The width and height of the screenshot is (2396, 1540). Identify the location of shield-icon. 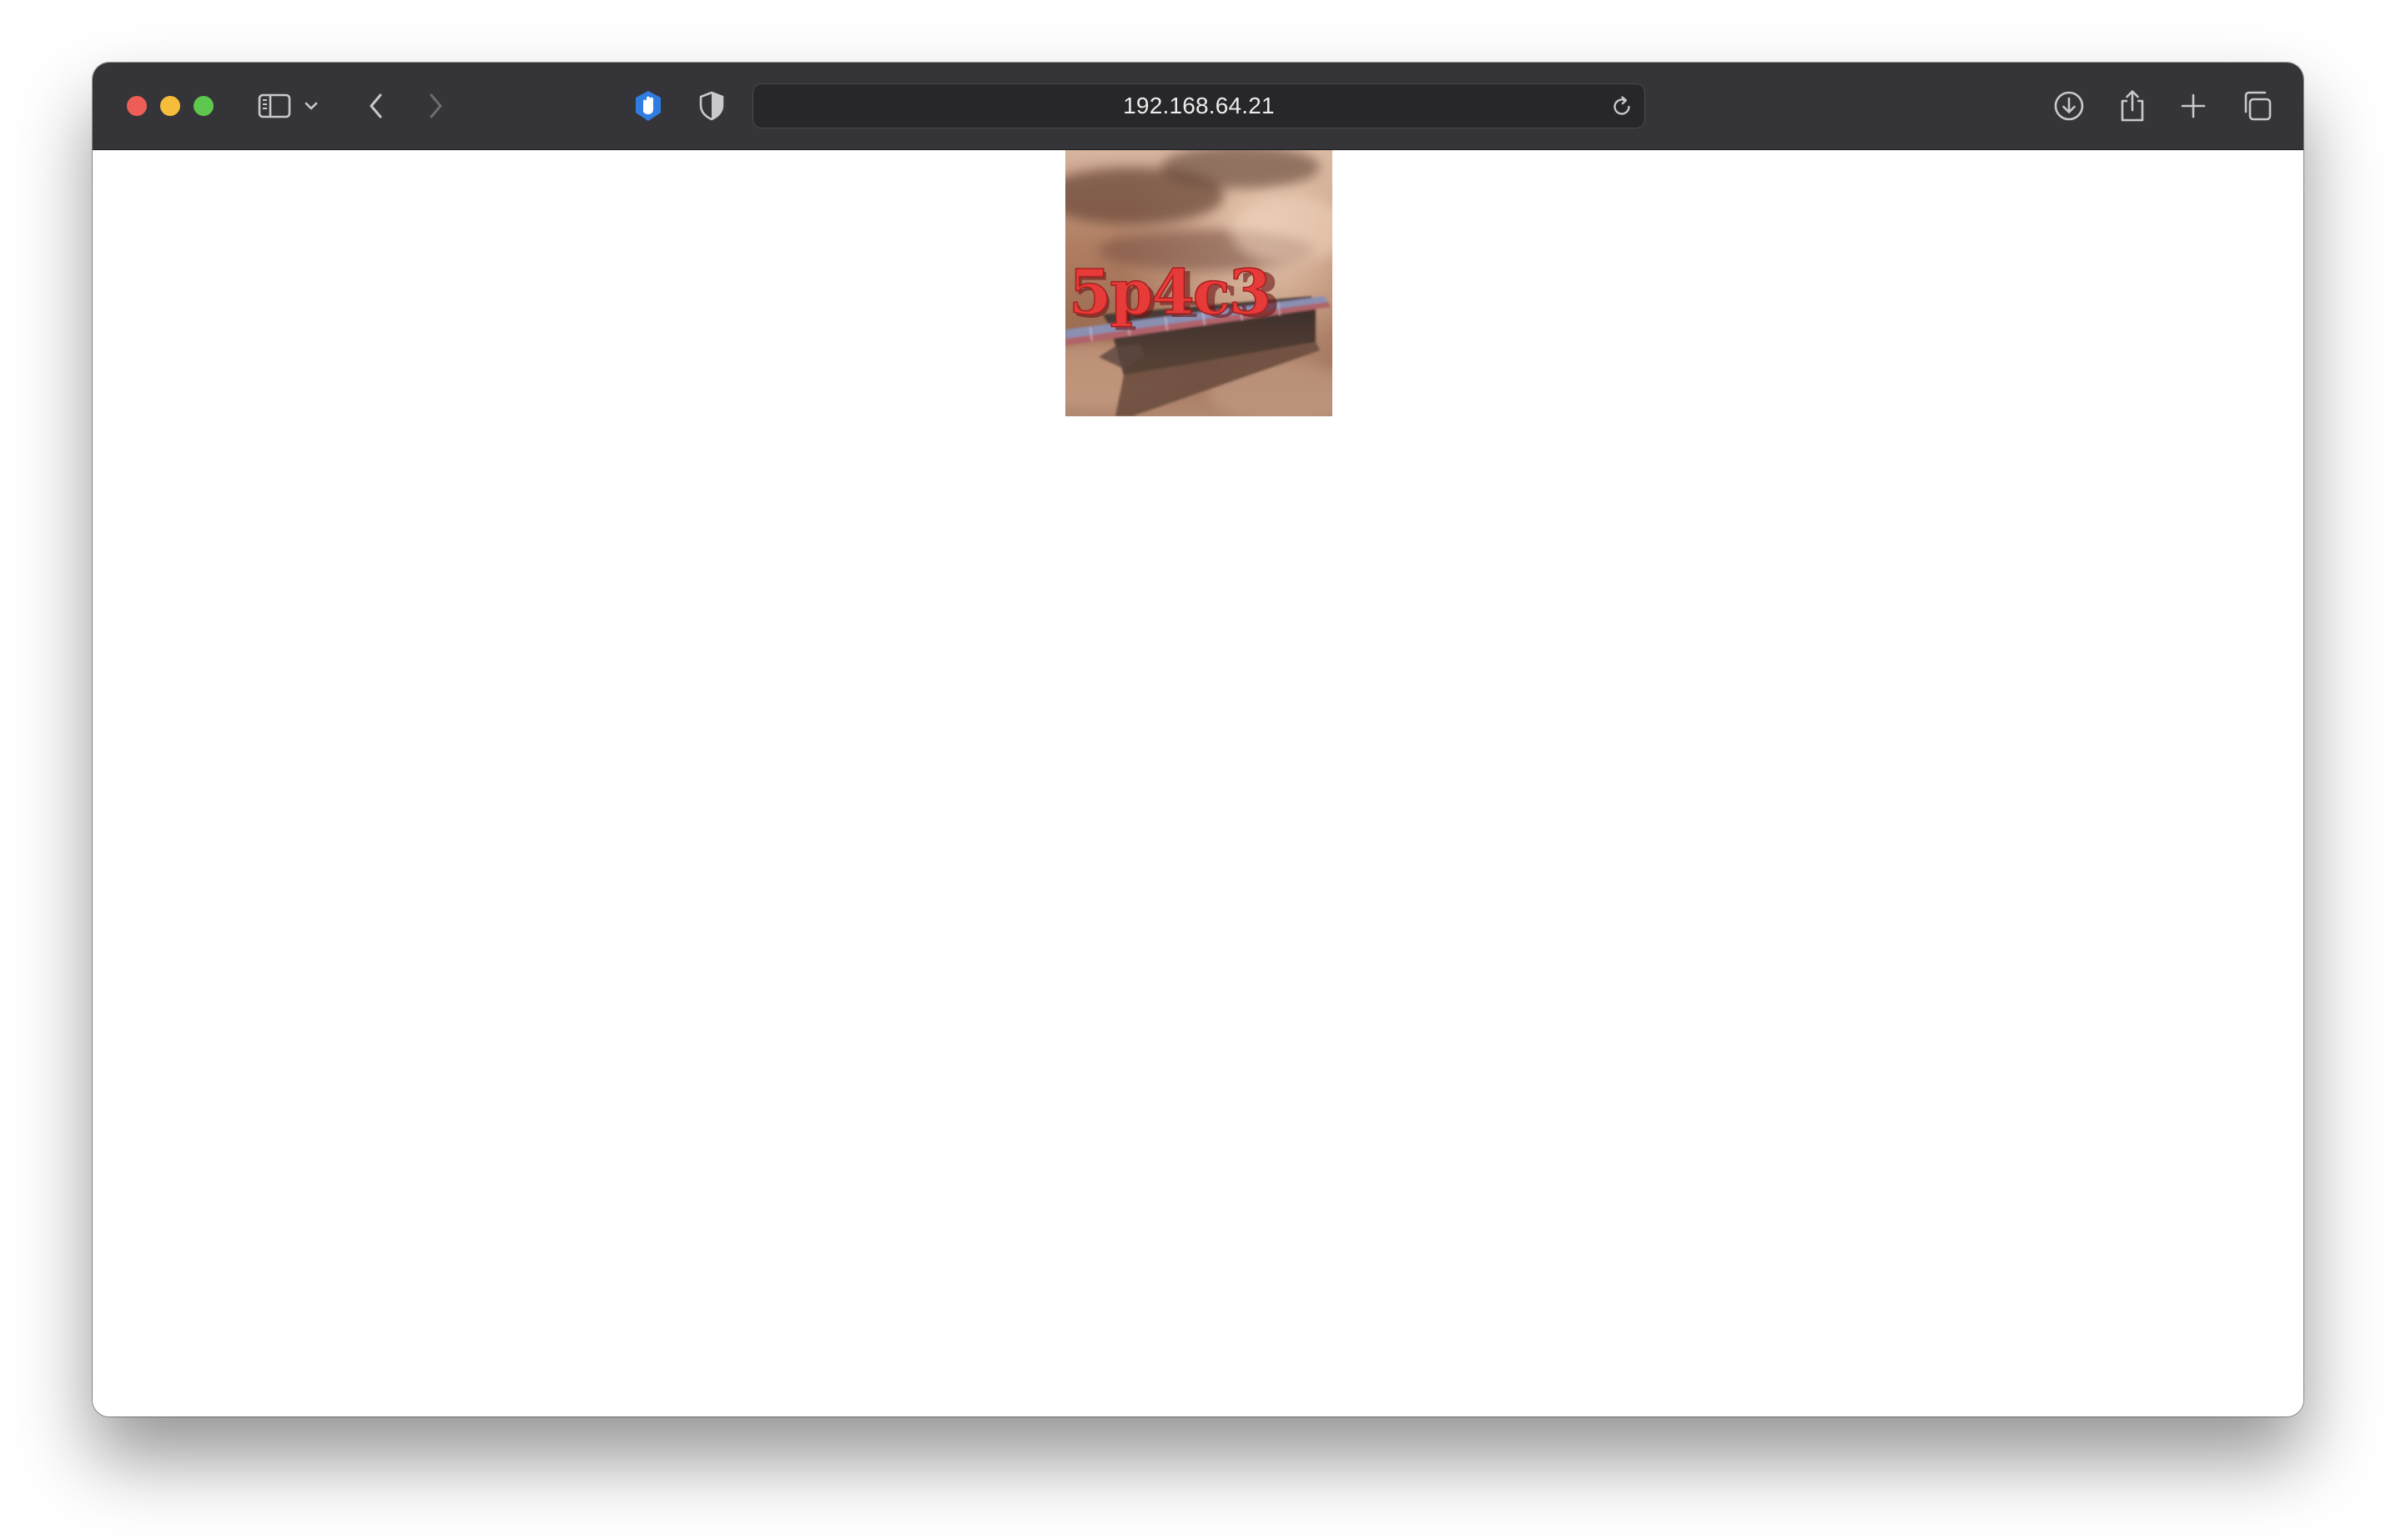
(711, 106).